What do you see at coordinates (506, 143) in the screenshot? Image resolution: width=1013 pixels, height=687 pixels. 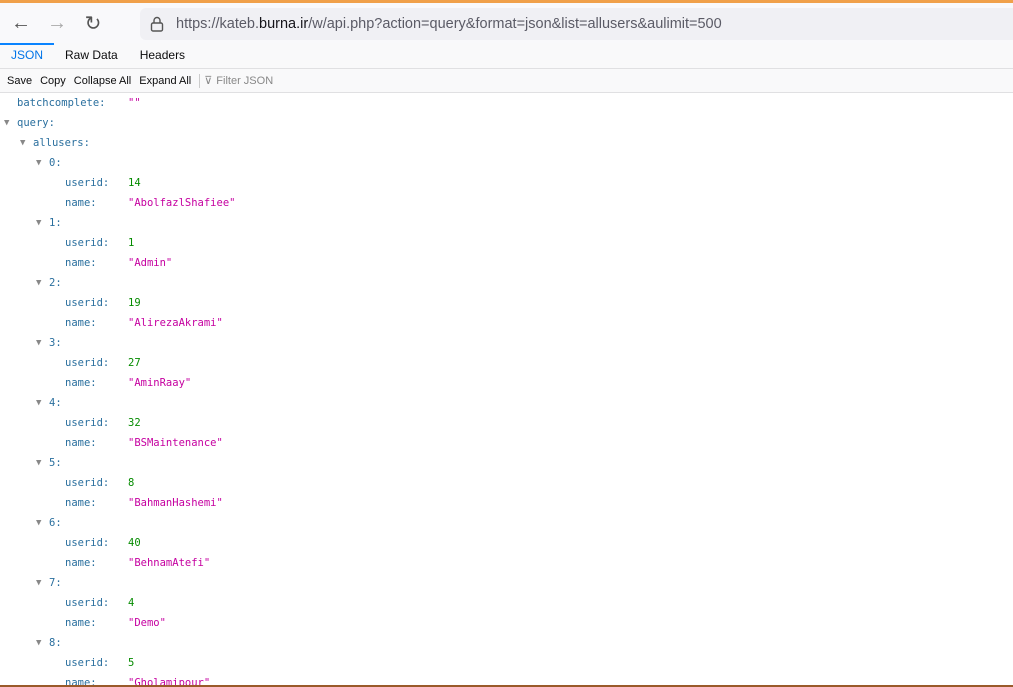 I see `json-row-allusers: ▼ allusers:` at bounding box center [506, 143].